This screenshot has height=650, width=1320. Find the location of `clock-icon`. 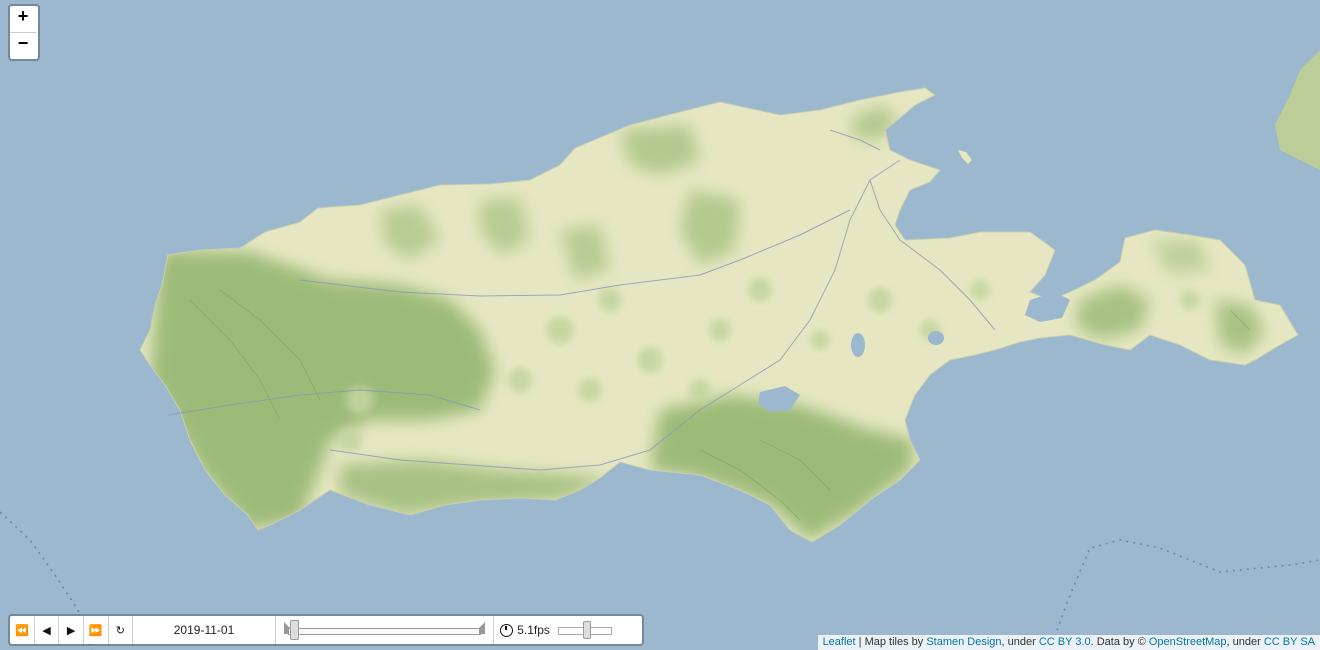

clock-icon is located at coordinates (507, 630).